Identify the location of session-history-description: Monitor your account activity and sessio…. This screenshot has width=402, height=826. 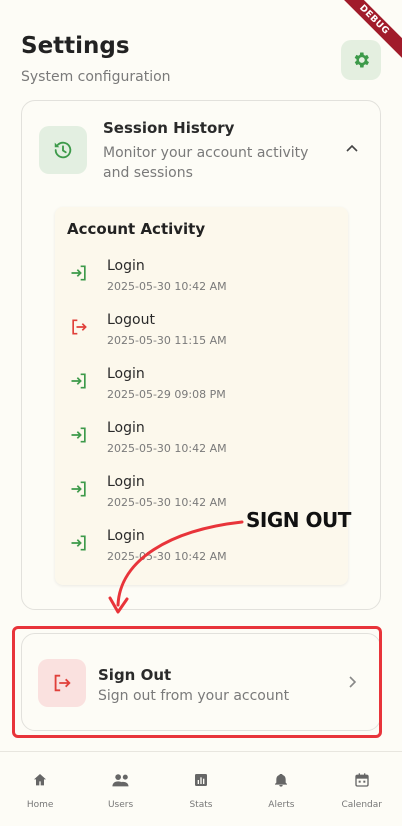
(206, 163).